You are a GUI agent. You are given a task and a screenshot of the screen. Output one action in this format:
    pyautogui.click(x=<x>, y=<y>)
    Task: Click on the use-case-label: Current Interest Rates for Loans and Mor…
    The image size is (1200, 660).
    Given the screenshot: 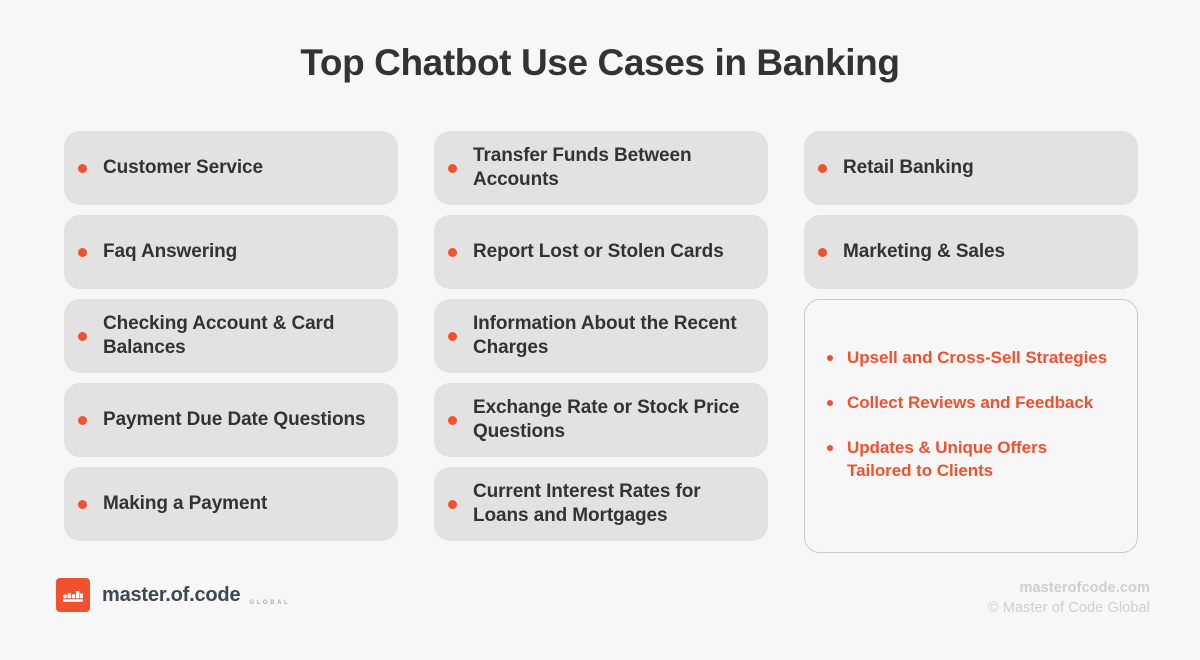 What is the action you would take?
    pyautogui.click(x=587, y=503)
    